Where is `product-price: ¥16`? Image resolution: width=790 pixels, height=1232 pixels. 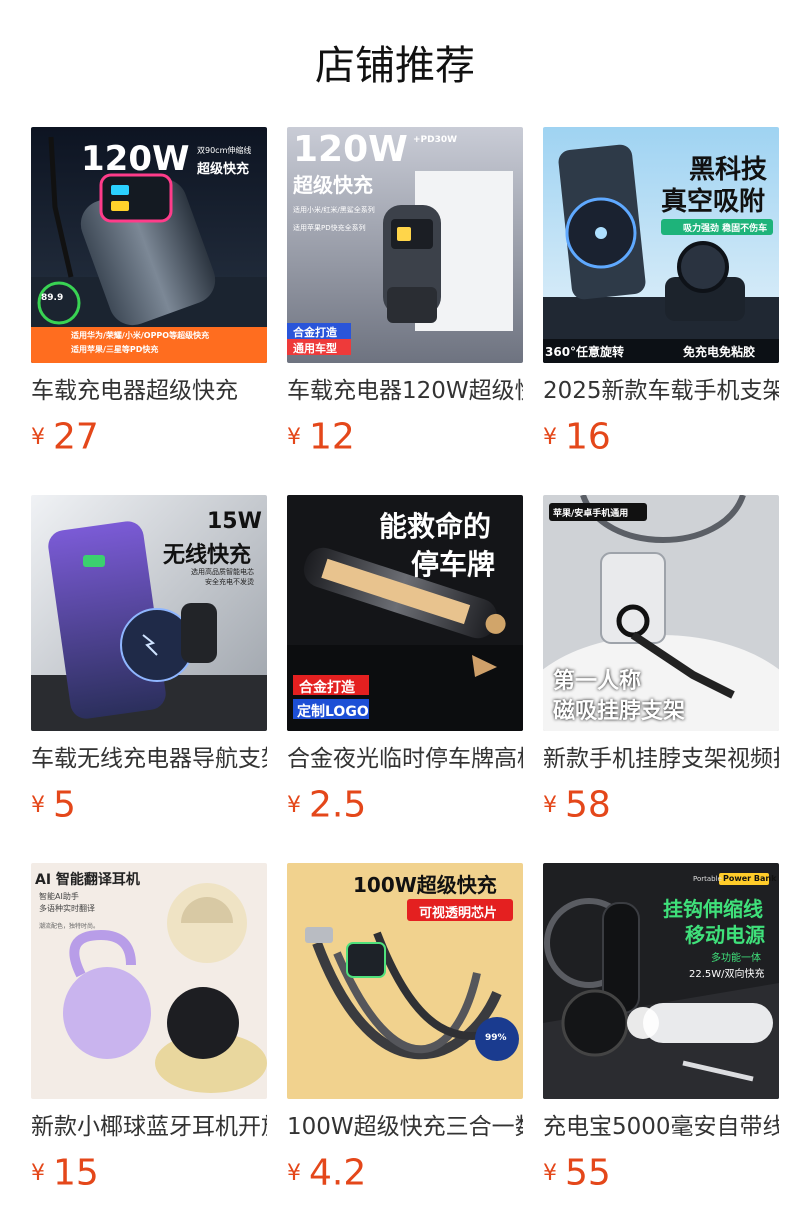
product-price: ¥16 is located at coordinates (661, 437).